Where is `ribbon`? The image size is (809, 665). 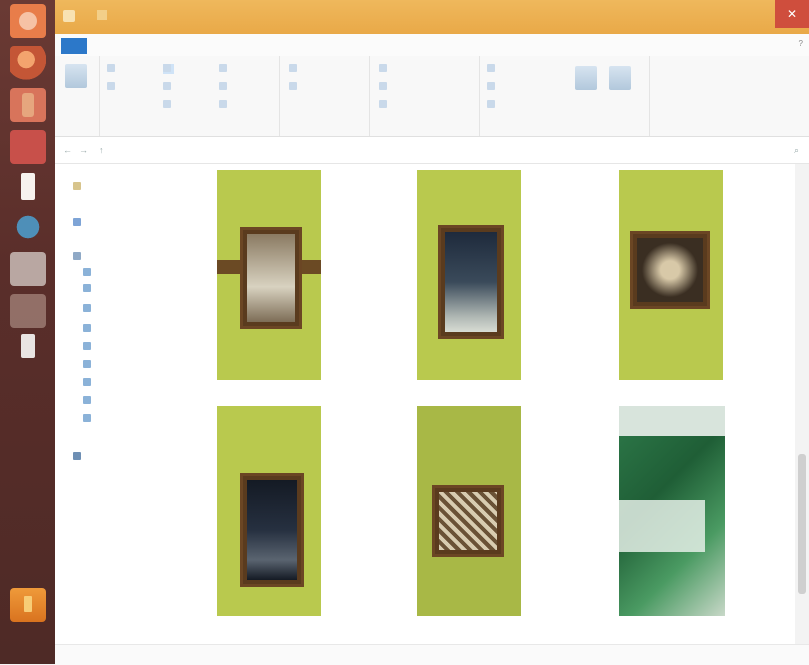
ribbon is located at coordinates (432, 96).